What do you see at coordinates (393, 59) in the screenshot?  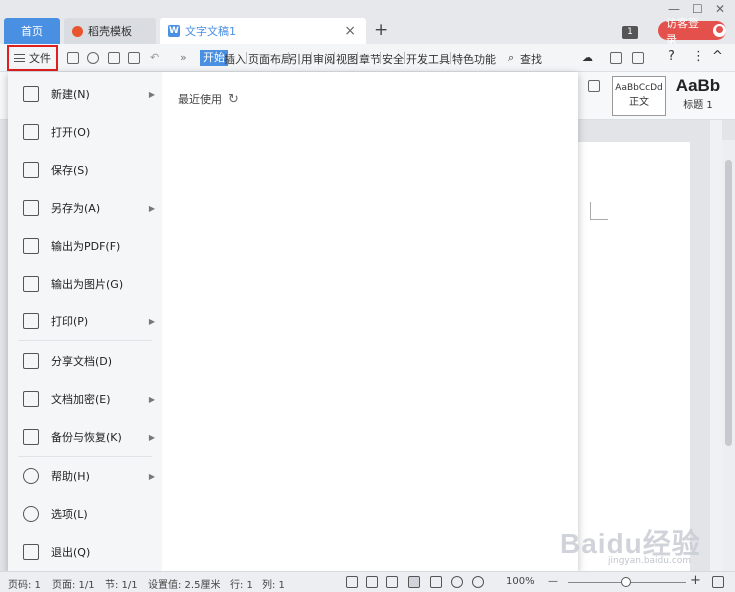 I see `ribbon-tab-security: 安全` at bounding box center [393, 59].